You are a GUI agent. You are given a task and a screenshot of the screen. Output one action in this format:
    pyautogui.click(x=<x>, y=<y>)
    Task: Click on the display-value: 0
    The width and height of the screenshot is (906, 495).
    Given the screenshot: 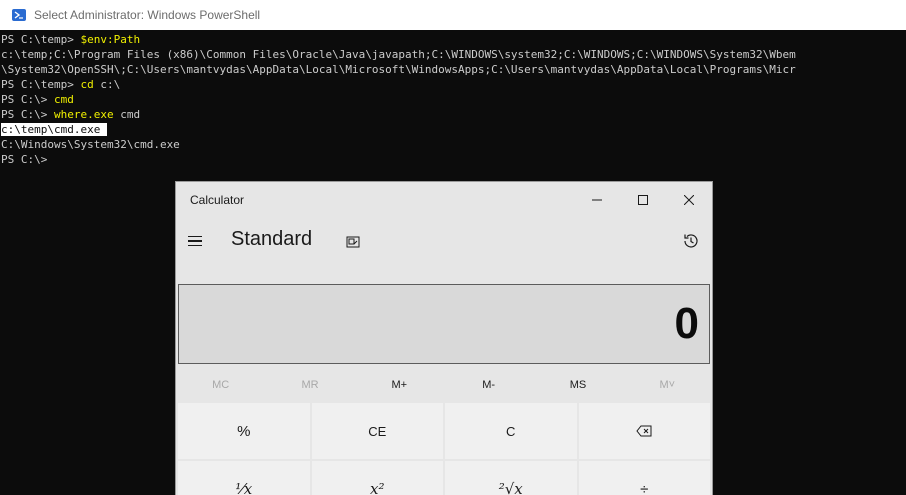 What is the action you would take?
    pyautogui.click(x=686, y=323)
    